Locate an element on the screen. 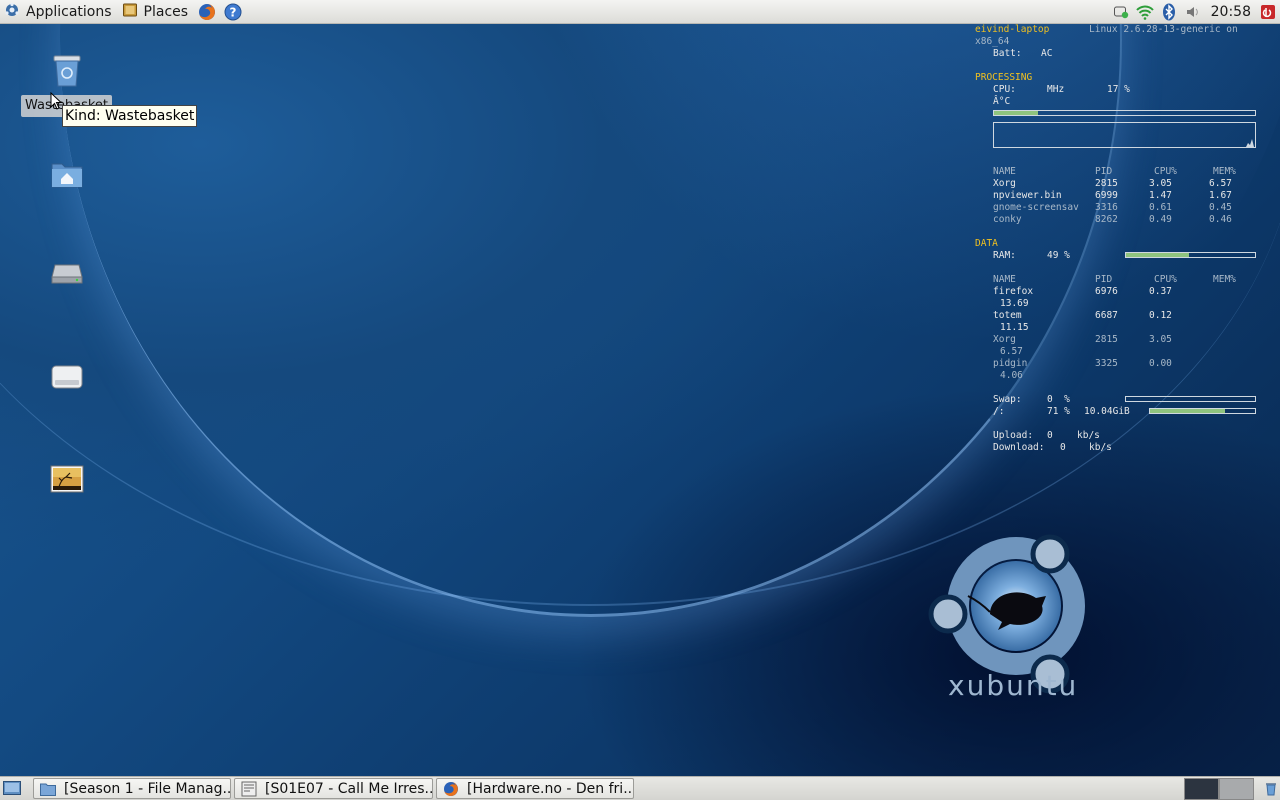 The height and width of the screenshot is (800, 1280). places-menu-icon is located at coordinates (130, 12).